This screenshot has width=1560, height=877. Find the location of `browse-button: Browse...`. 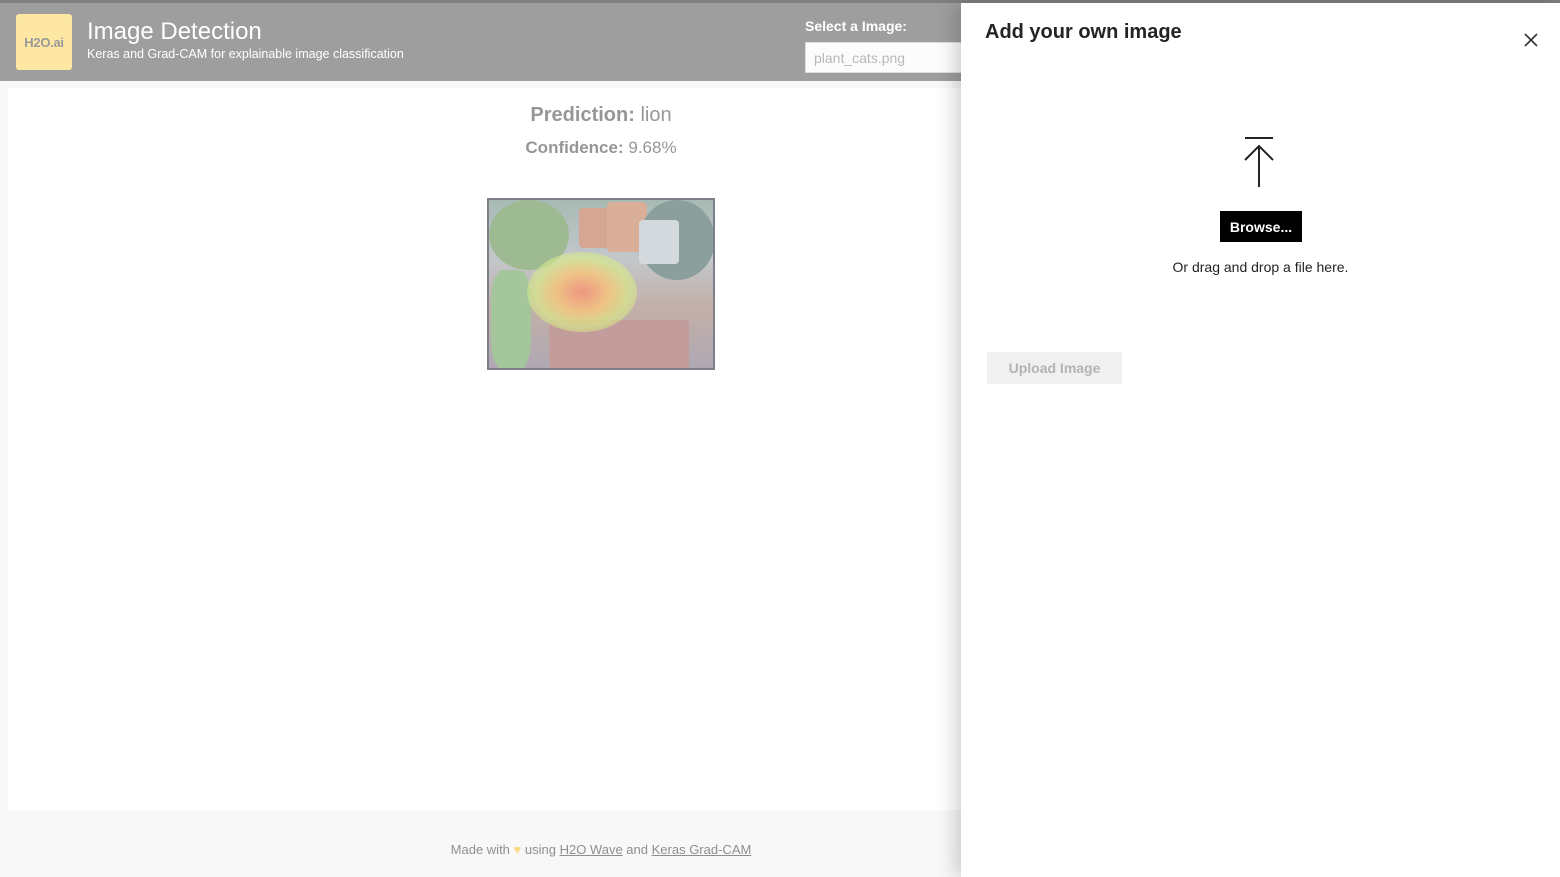

browse-button: Browse... is located at coordinates (1261, 226).